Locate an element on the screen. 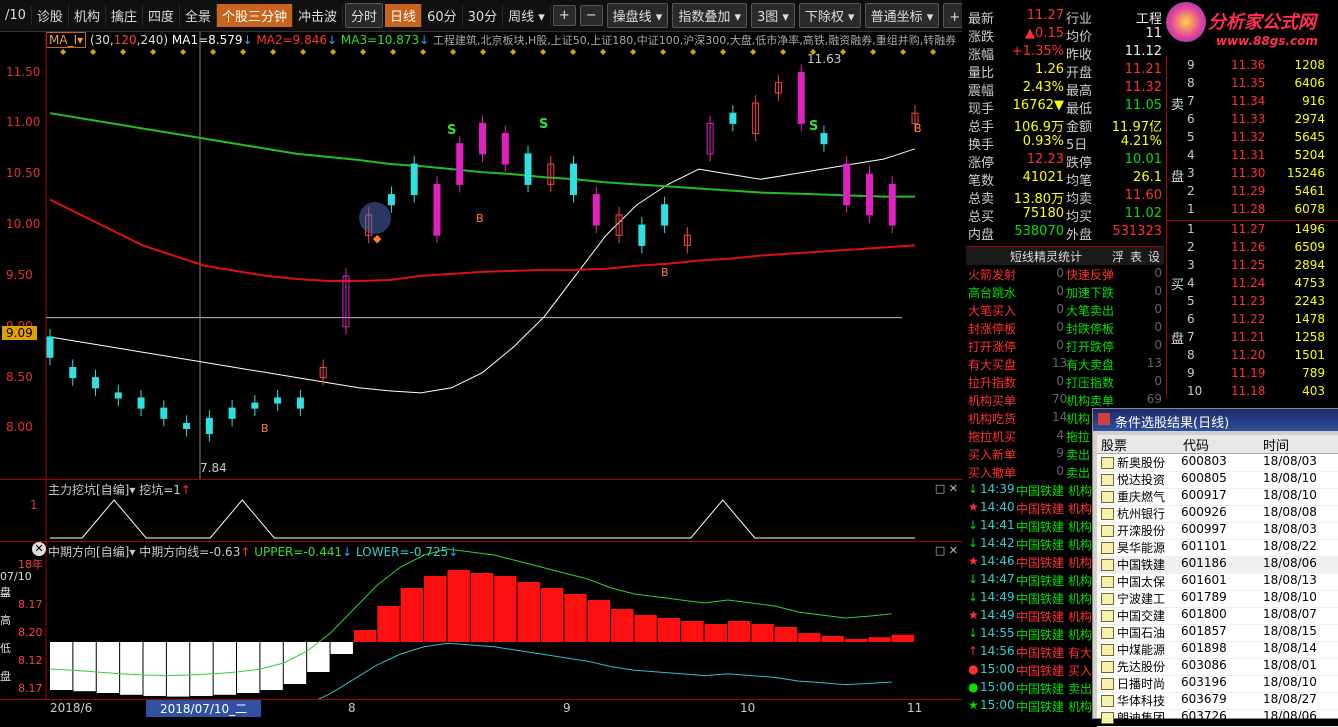 Image resolution: width=1338 pixels, height=727 pixels. stats-label: 大笔卖出 is located at coordinates (1090, 311).